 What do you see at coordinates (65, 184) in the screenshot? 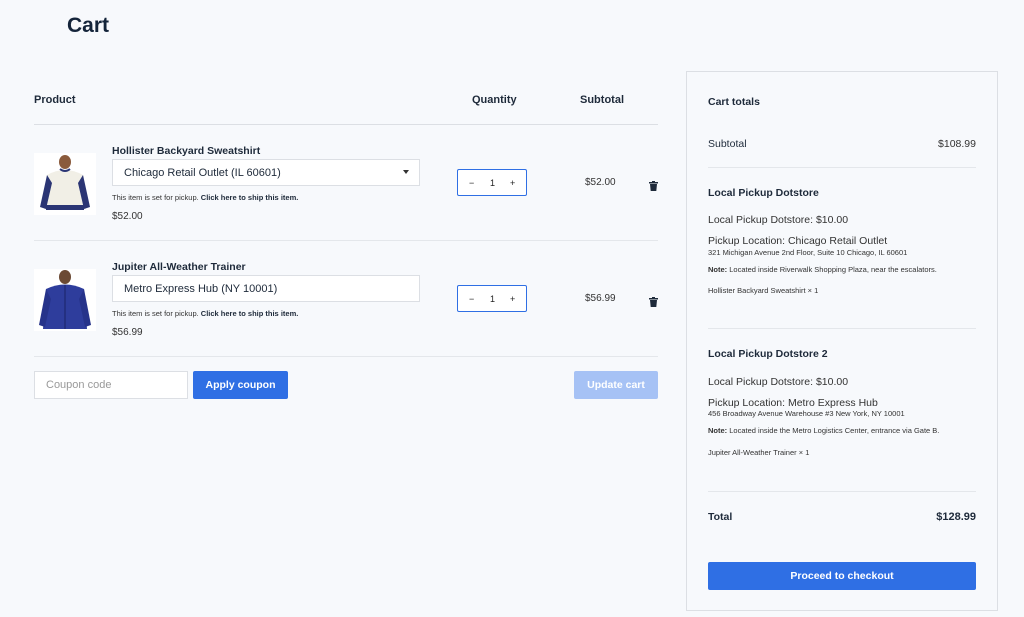
I see `sweatshirt-image` at bounding box center [65, 184].